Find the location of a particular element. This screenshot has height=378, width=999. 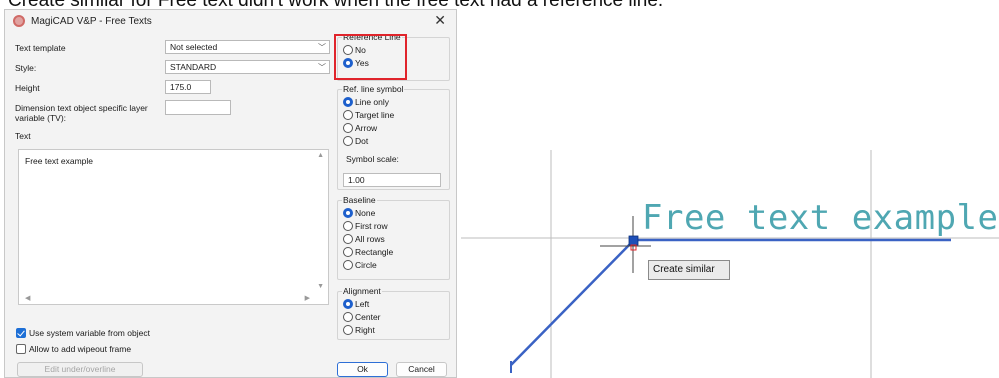

radio-label: Left is located at coordinates (362, 304).